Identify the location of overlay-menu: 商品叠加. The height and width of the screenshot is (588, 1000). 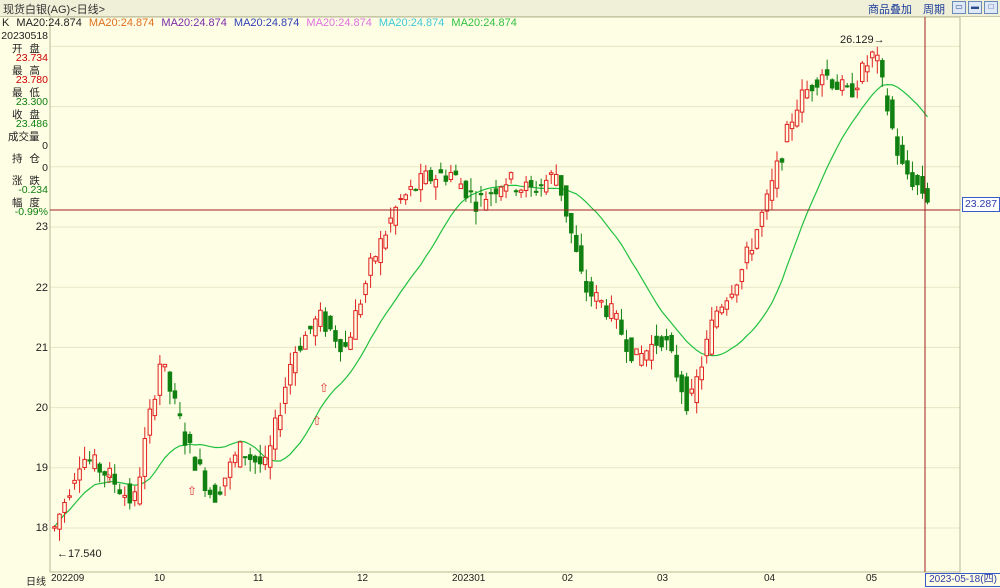
(890, 9).